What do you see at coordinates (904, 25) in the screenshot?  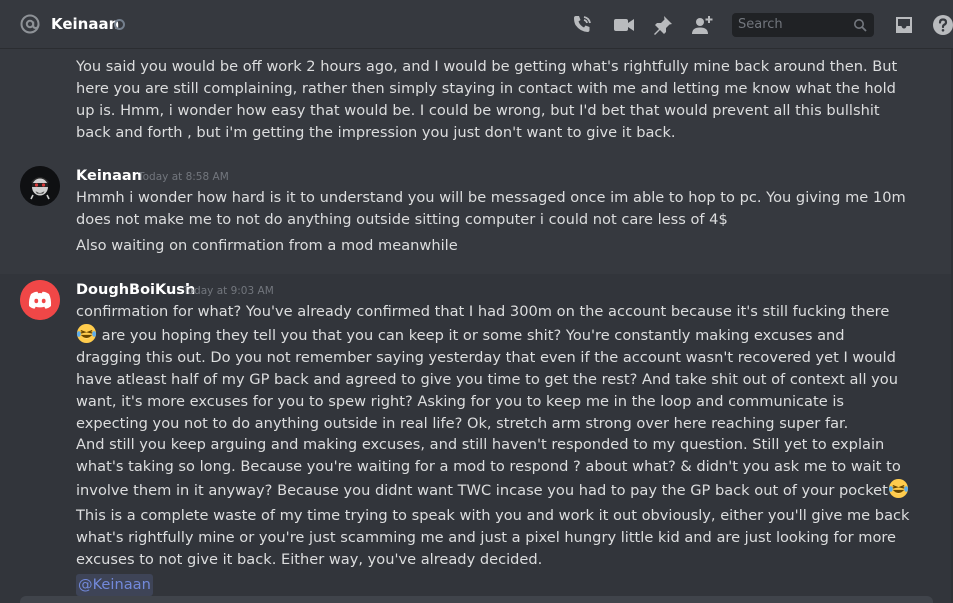 I see `inbox-icon` at bounding box center [904, 25].